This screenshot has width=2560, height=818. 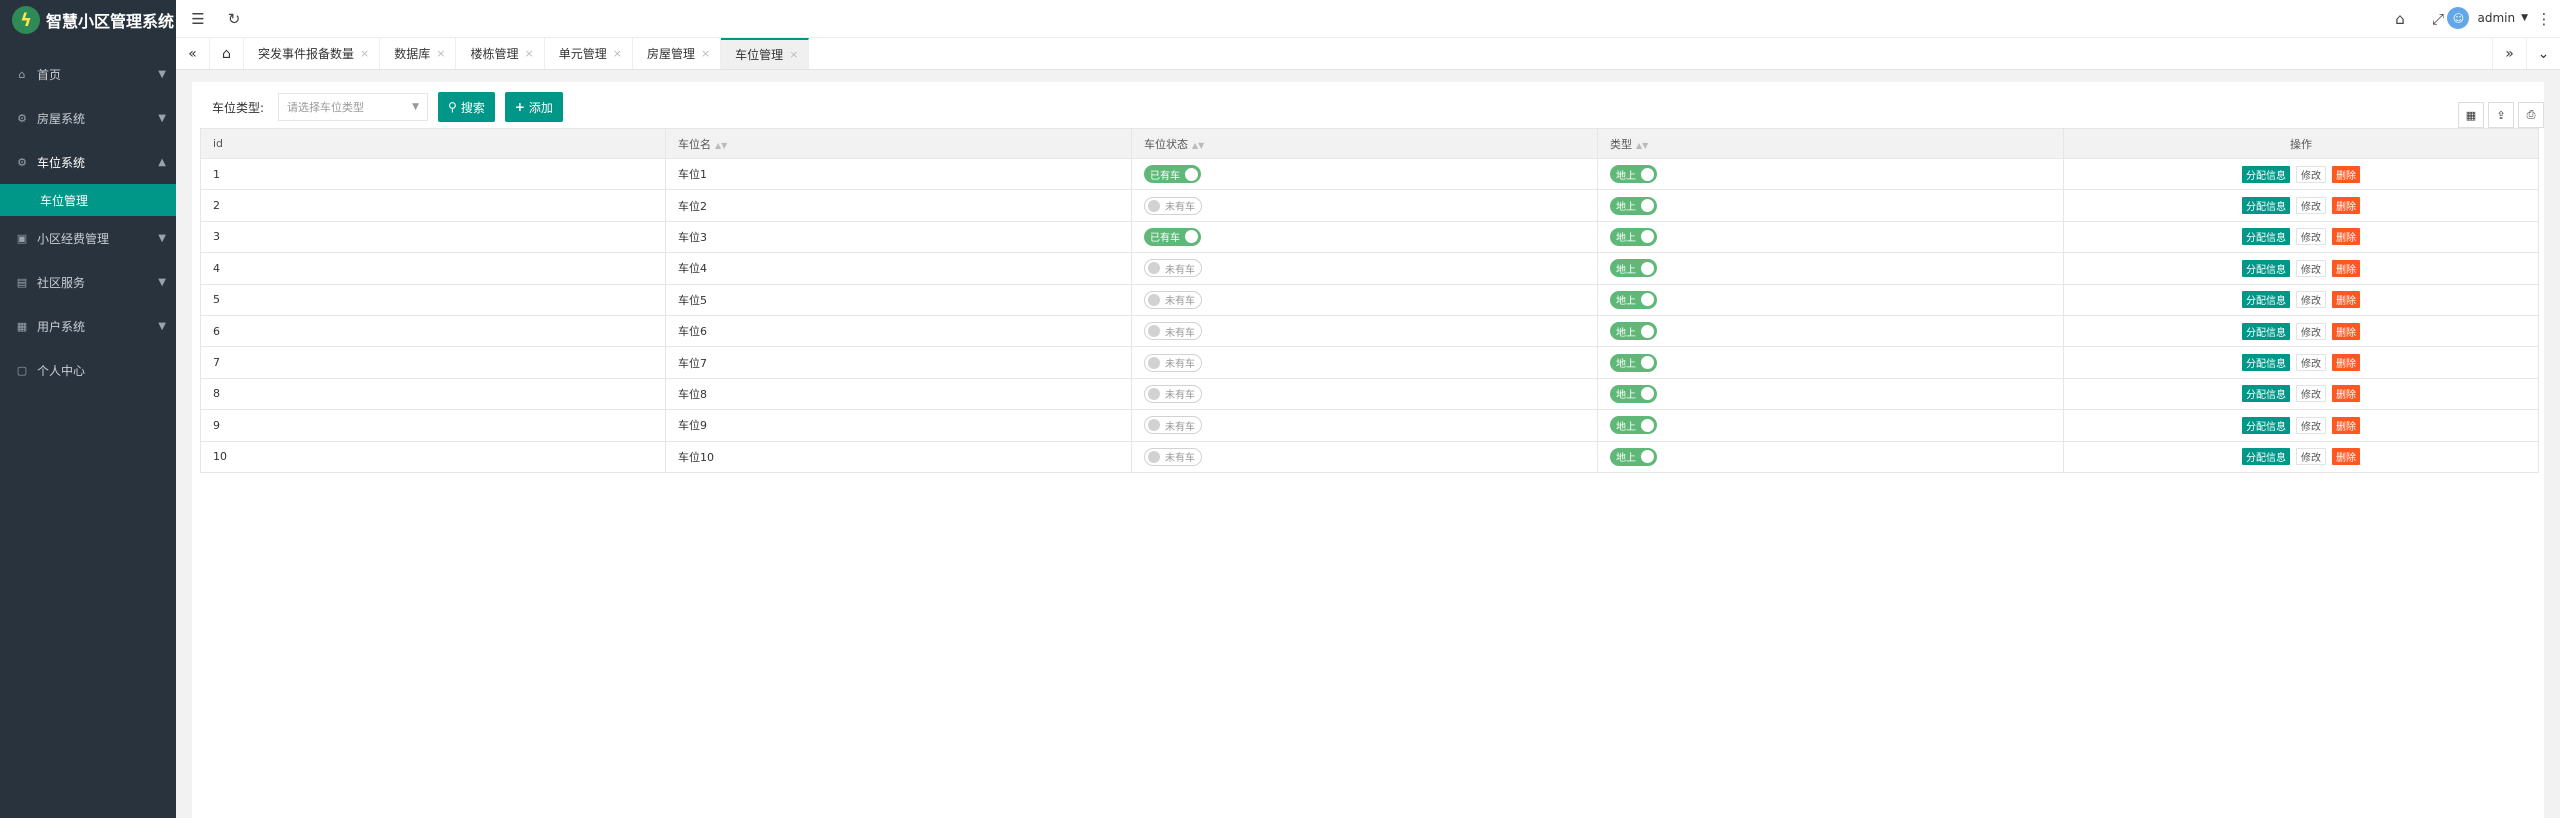 What do you see at coordinates (765, 53) in the screenshot?
I see `tab-parking-management: 车位管理 ×` at bounding box center [765, 53].